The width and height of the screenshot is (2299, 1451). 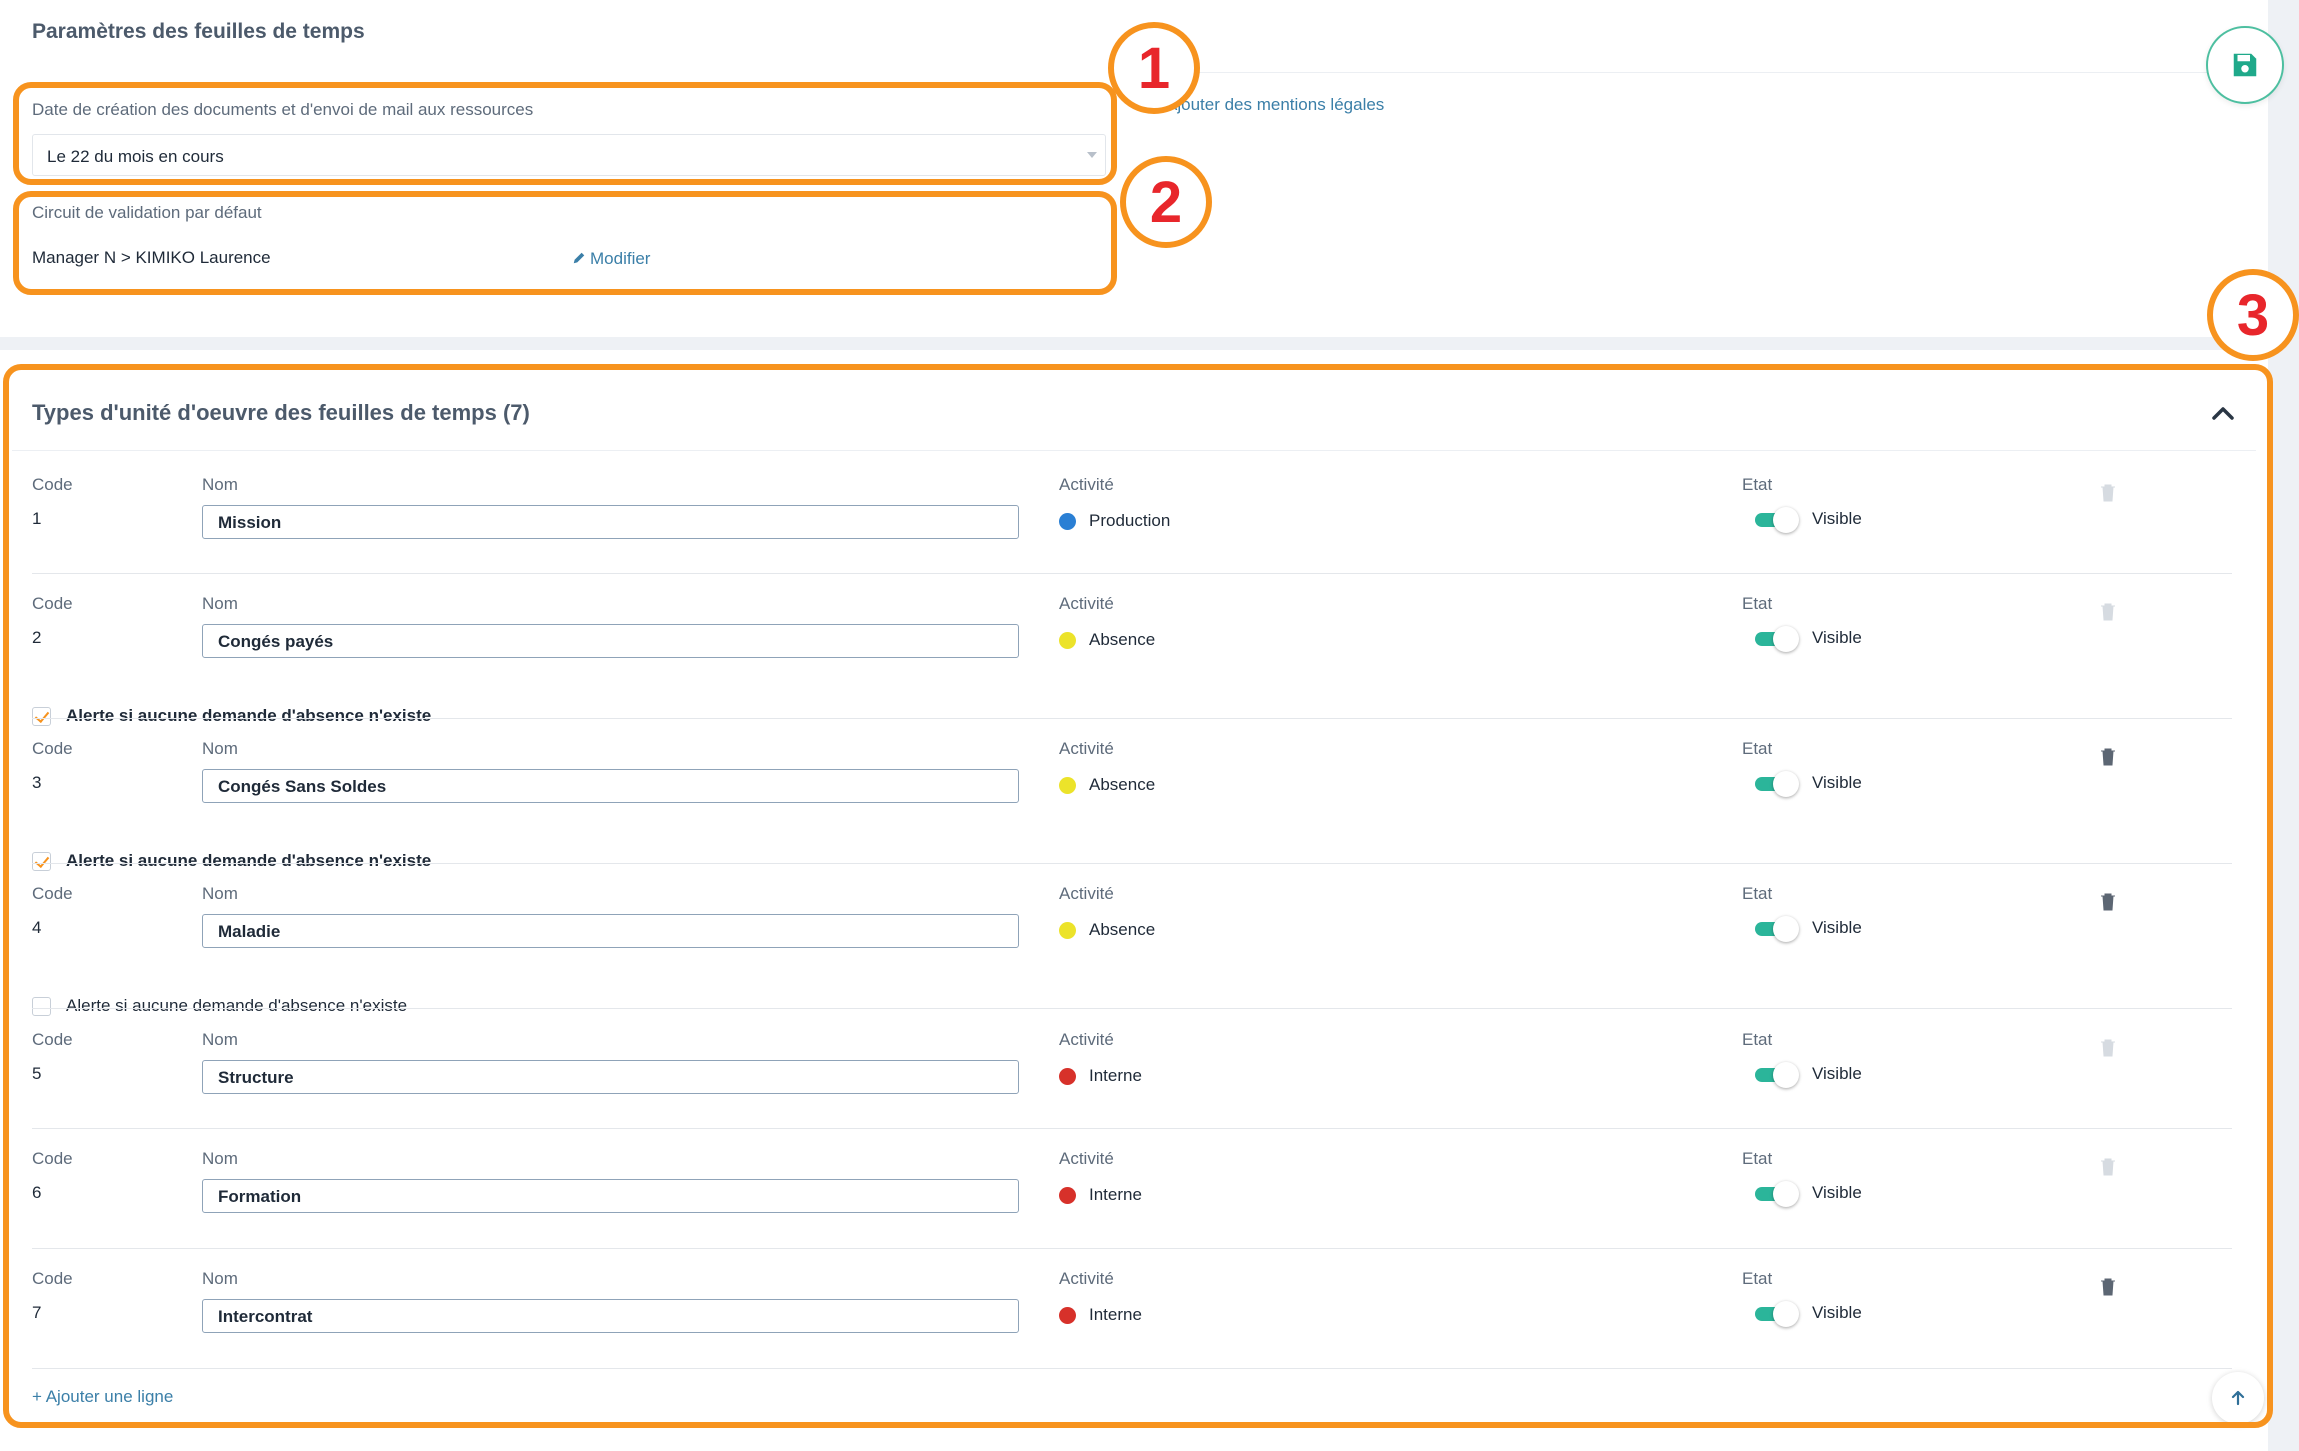 I want to click on annotation-marker-3: 3, so click(x=2253, y=315).